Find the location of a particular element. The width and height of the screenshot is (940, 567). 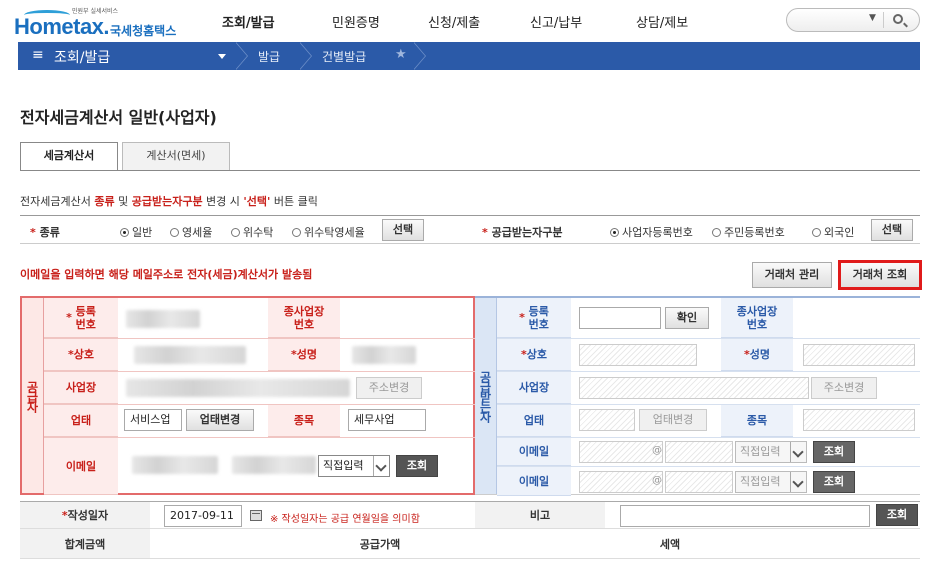

supplier-biz-type-change-button: 업태변경 is located at coordinates (220, 420).